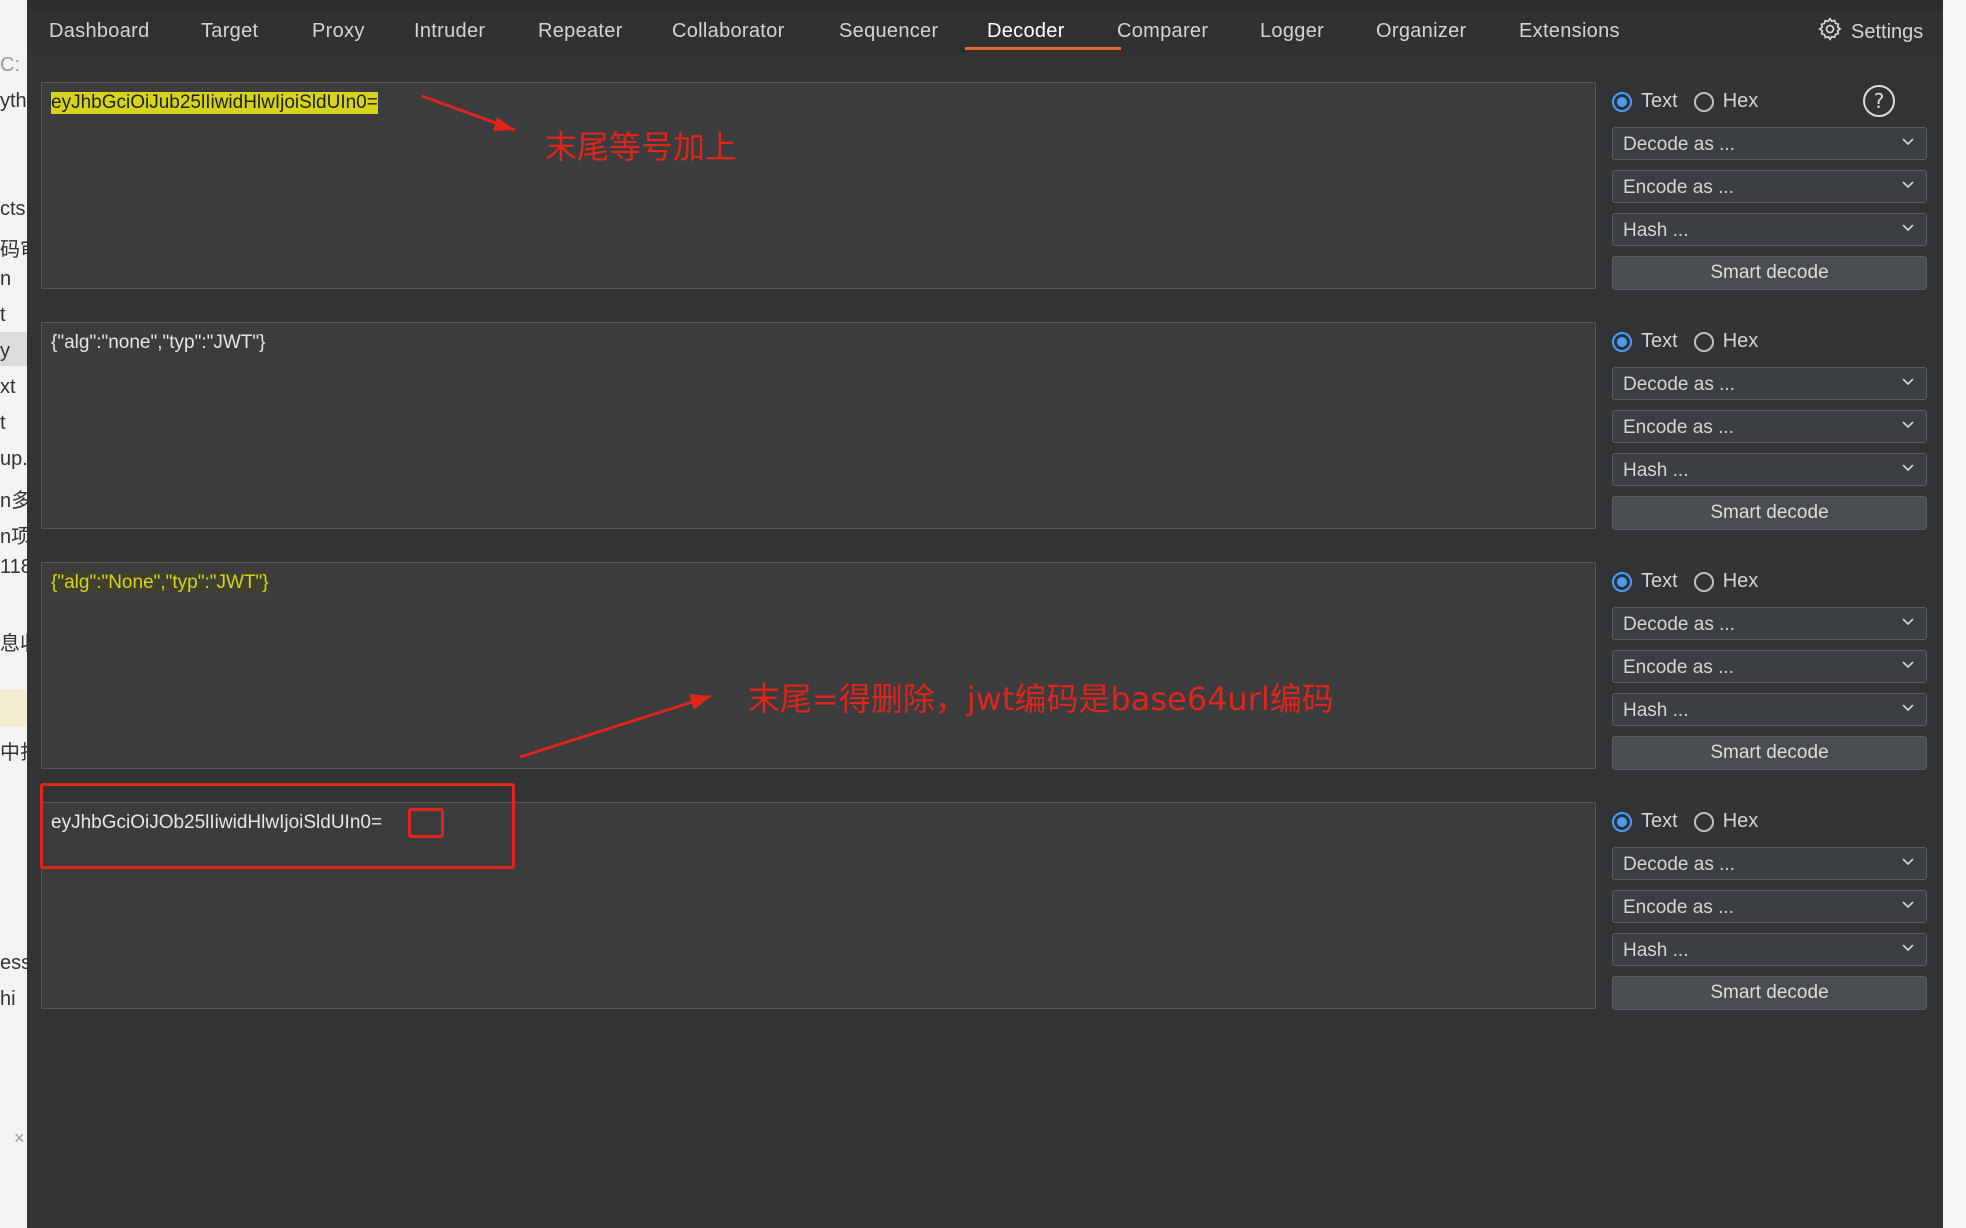 The image size is (1966, 1228). I want to click on annotation-note-1: 末尾等号加上, so click(641, 147).